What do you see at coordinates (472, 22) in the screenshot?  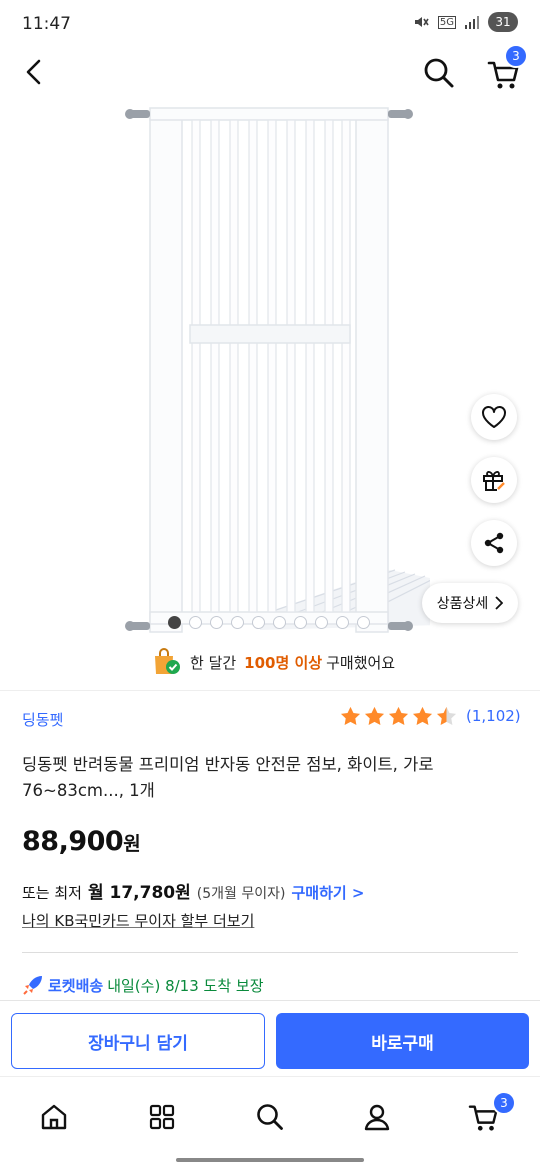 I see `signal-icon` at bounding box center [472, 22].